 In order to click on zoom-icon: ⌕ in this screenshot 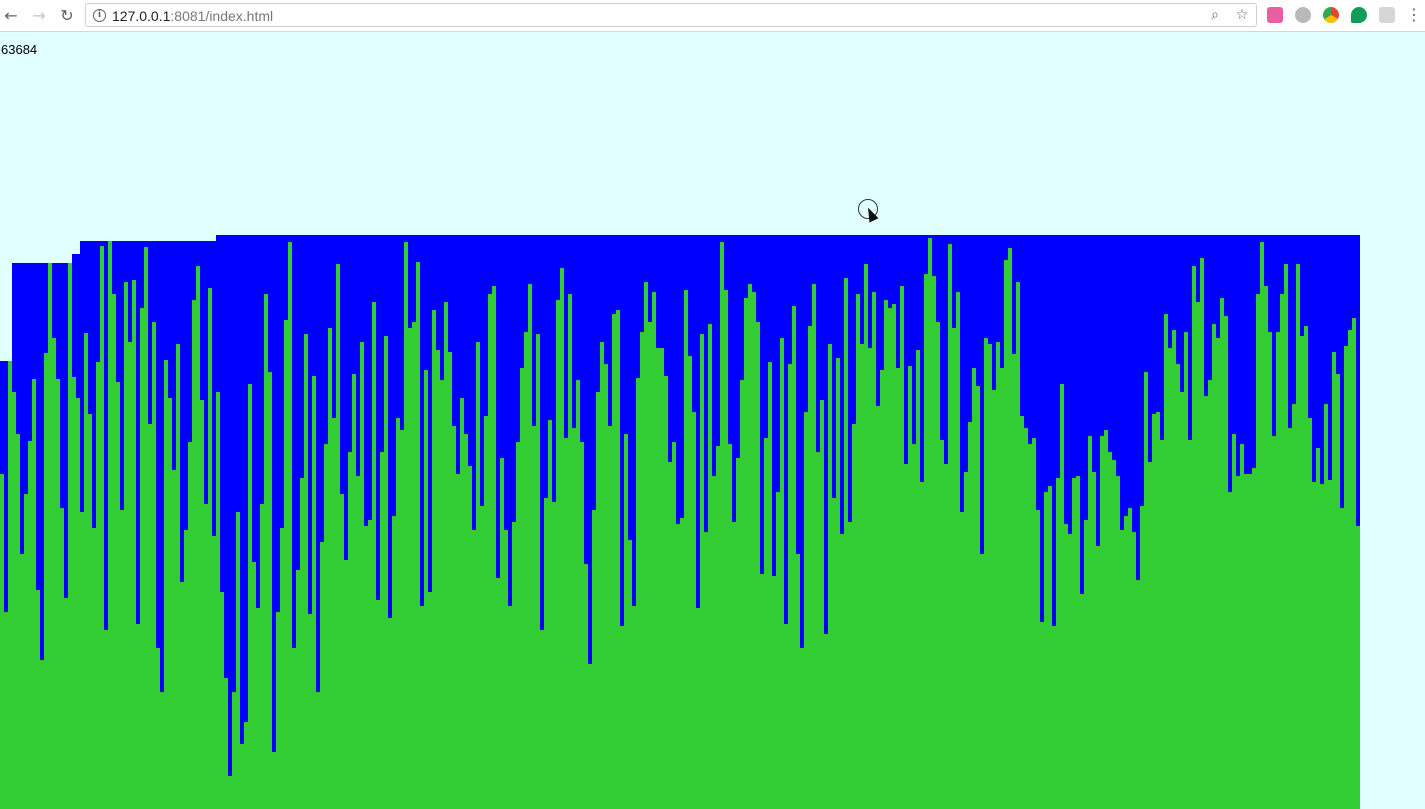, I will do `click(1215, 15)`.